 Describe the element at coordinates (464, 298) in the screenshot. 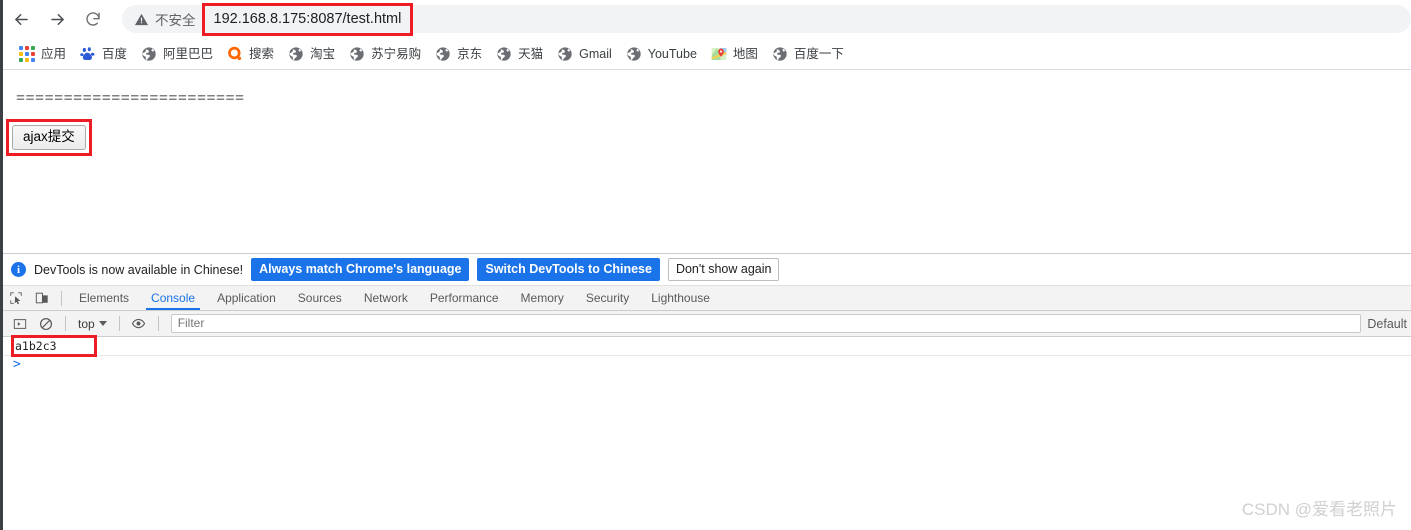

I see `tab-performance: Performance` at that location.